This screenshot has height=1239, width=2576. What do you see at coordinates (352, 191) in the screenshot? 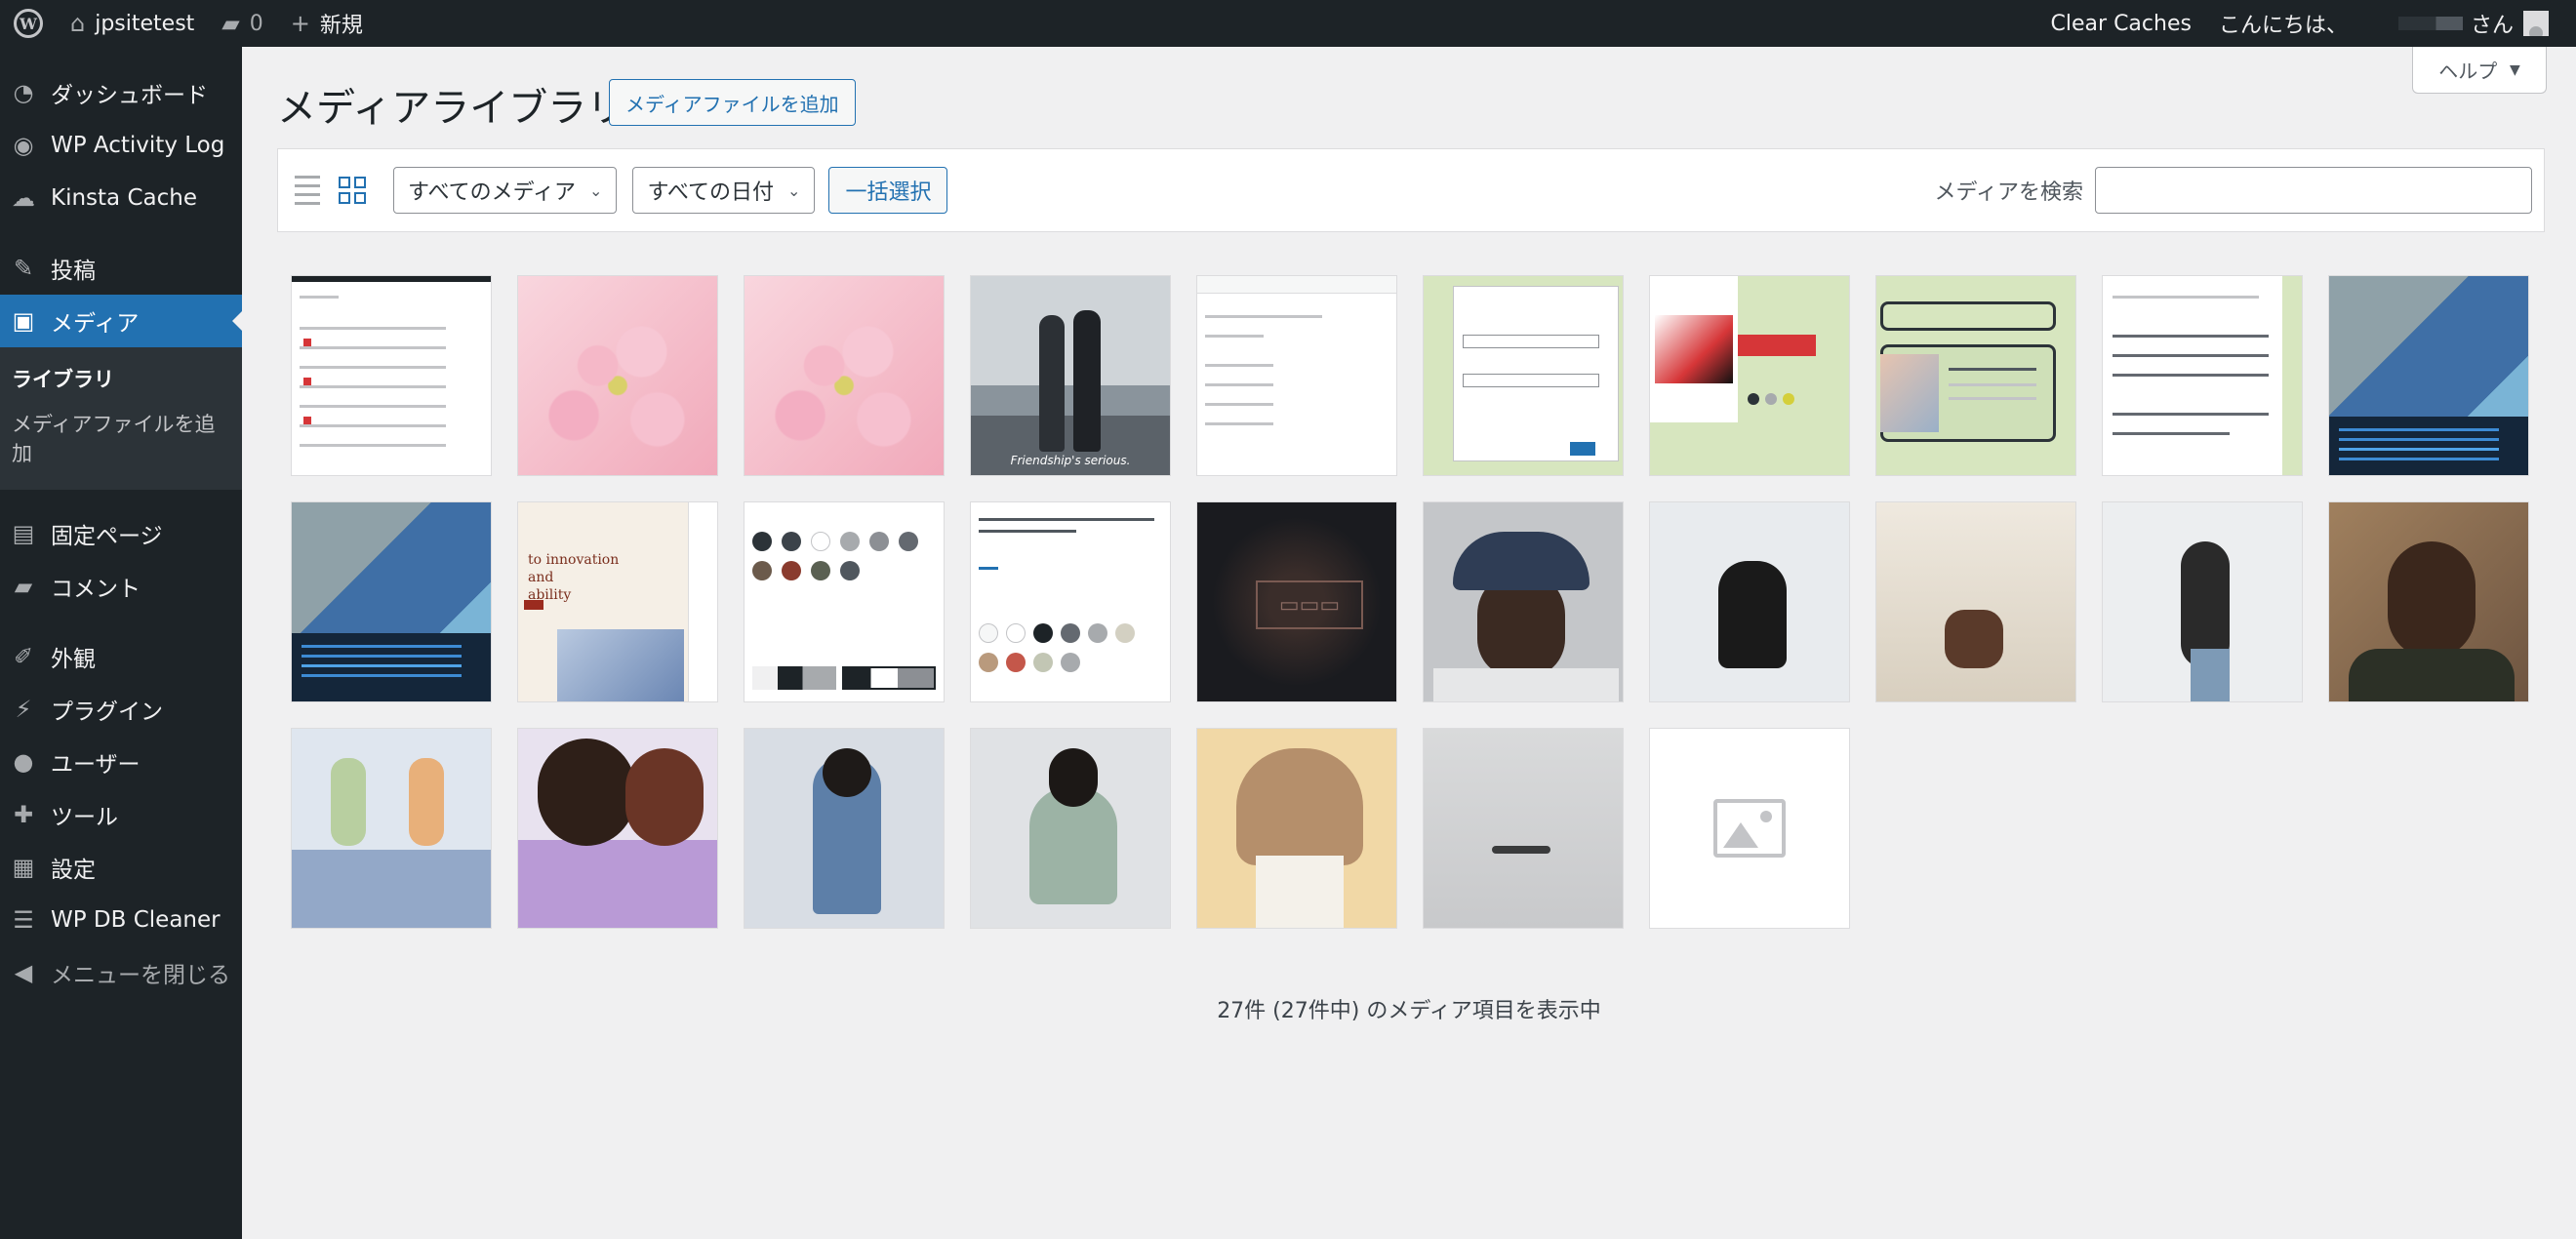
I see `grid-view-icon` at bounding box center [352, 191].